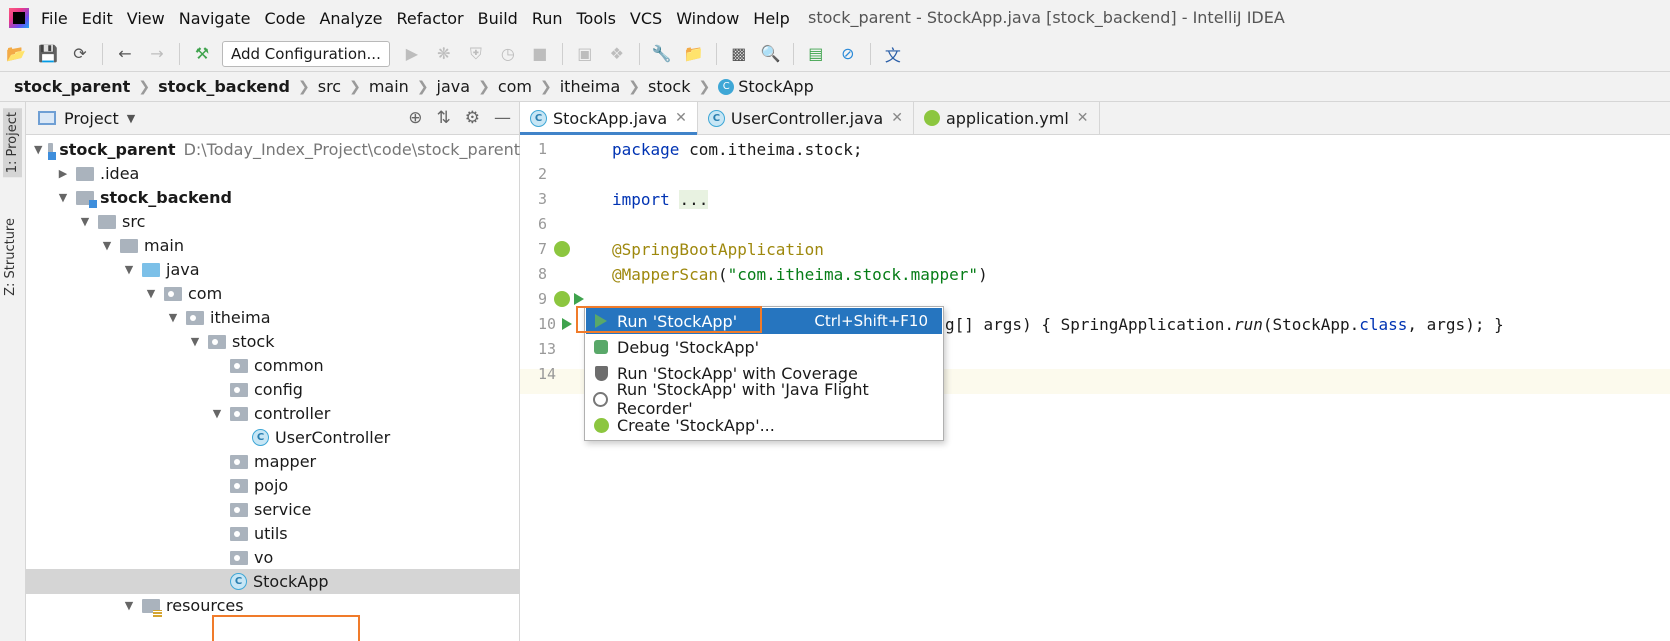  I want to click on build-hammer-icon: ⚒, so click(202, 54).